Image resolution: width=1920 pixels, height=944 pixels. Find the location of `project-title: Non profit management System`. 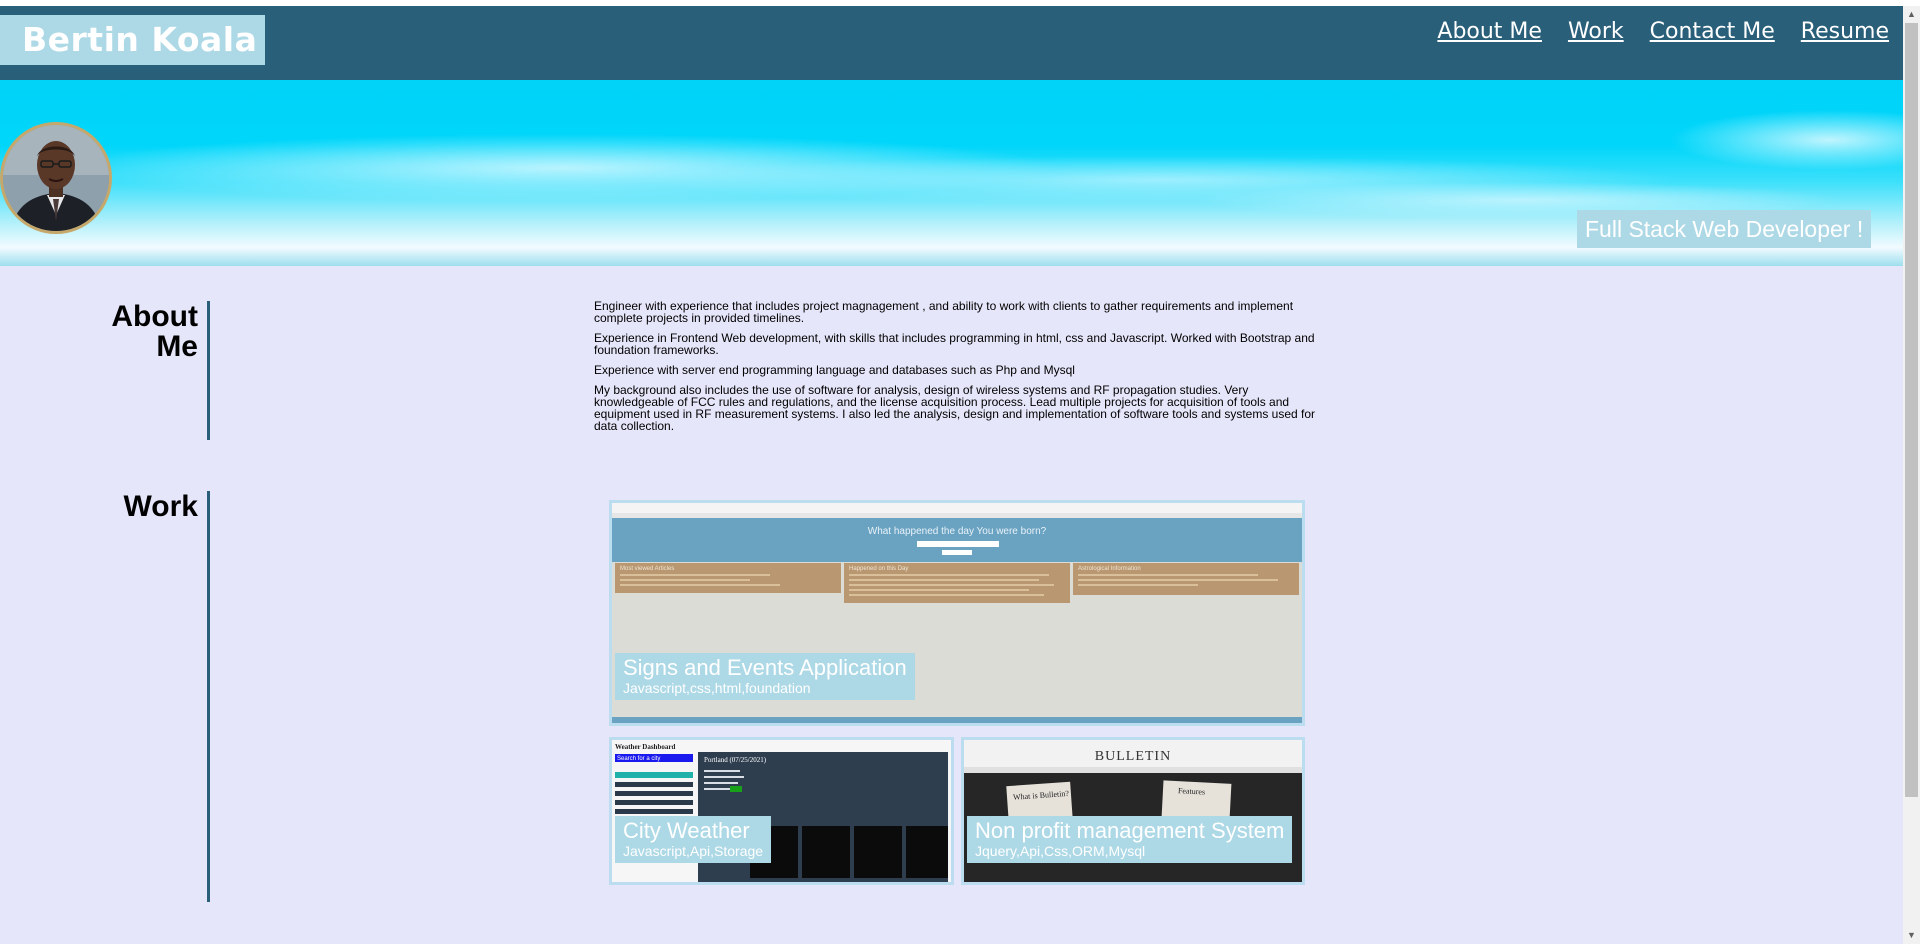

project-title: Non profit management System is located at coordinates (1130, 830).